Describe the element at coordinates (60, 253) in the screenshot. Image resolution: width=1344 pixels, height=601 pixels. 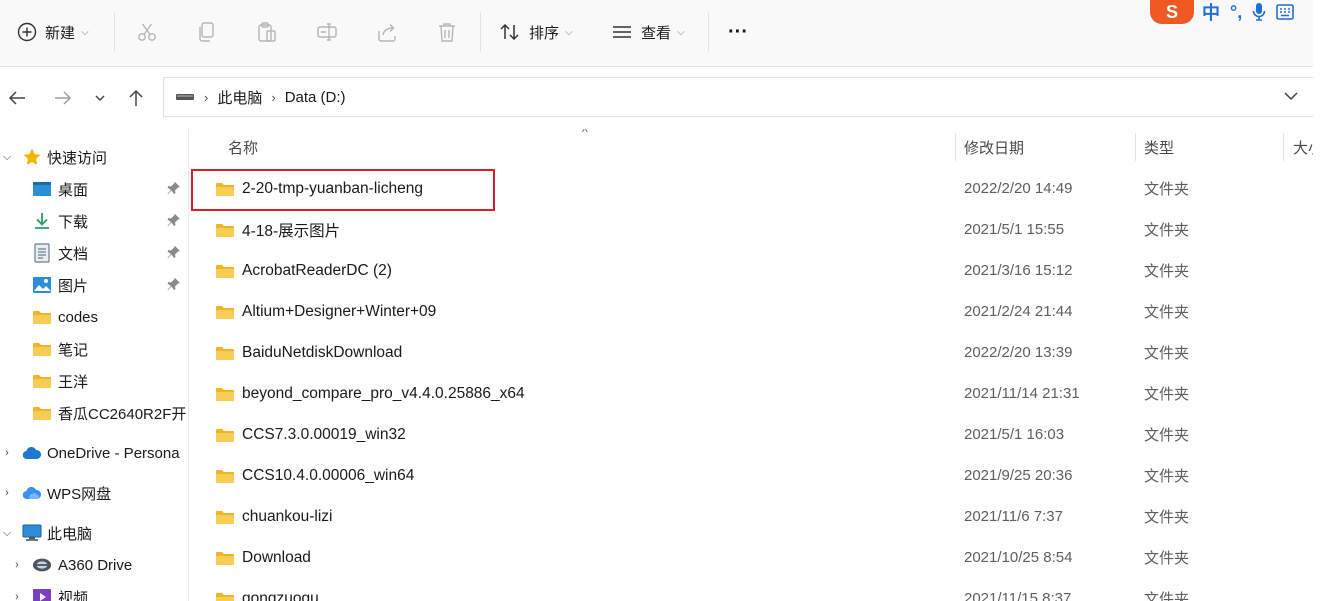
I see `sidebar-item-documents: 文档` at that location.